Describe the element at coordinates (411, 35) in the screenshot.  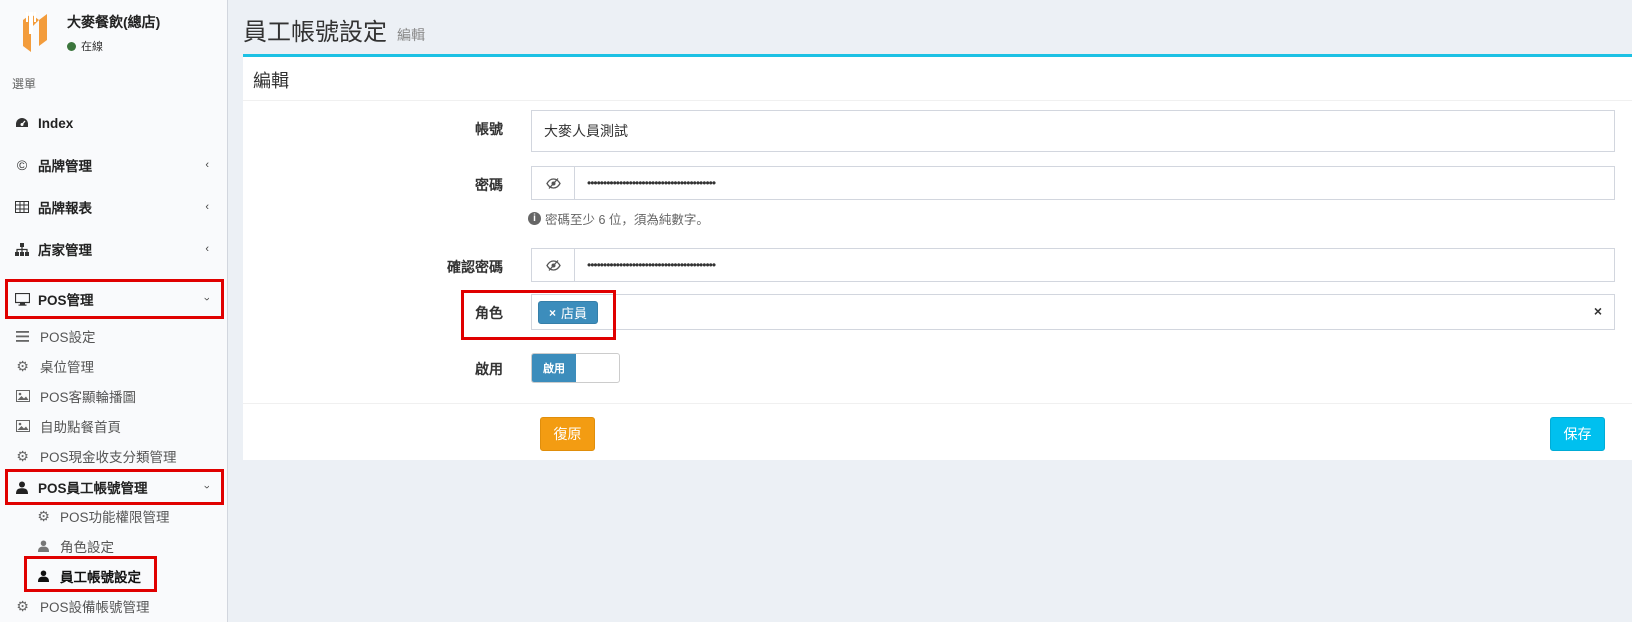
I see `page-subtitle: 編輯` at that location.